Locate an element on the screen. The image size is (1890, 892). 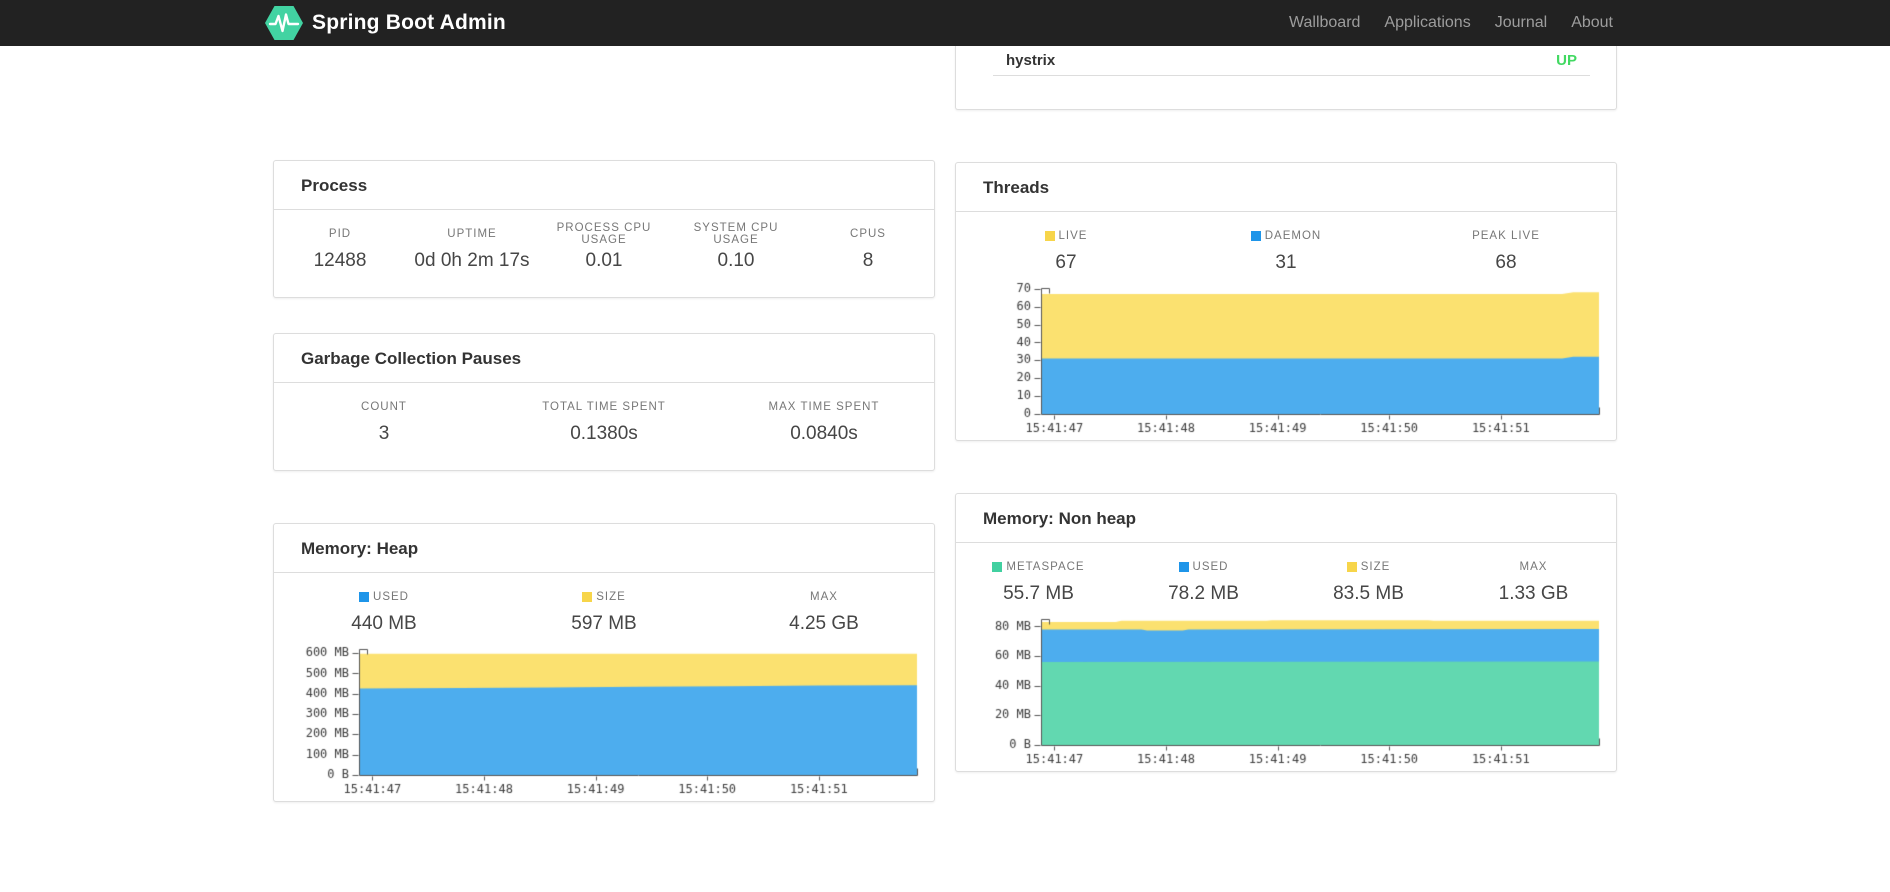
nav-link-applications: Applications is located at coordinates (1427, 23).